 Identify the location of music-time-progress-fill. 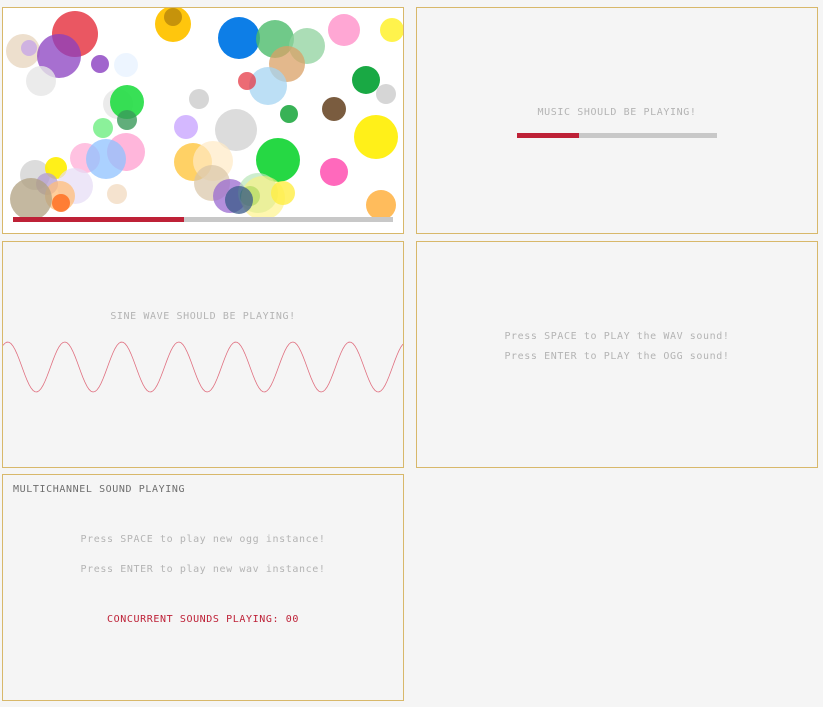
(548, 135).